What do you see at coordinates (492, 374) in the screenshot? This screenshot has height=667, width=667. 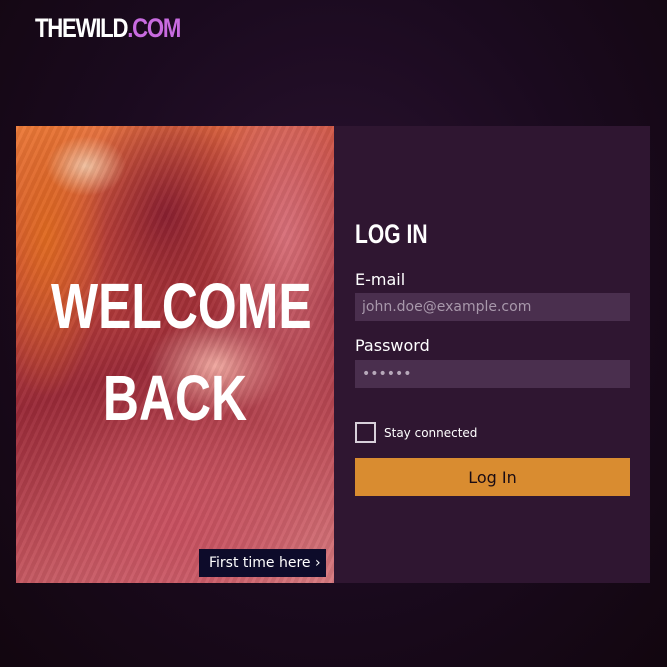 I see `password-field` at bounding box center [492, 374].